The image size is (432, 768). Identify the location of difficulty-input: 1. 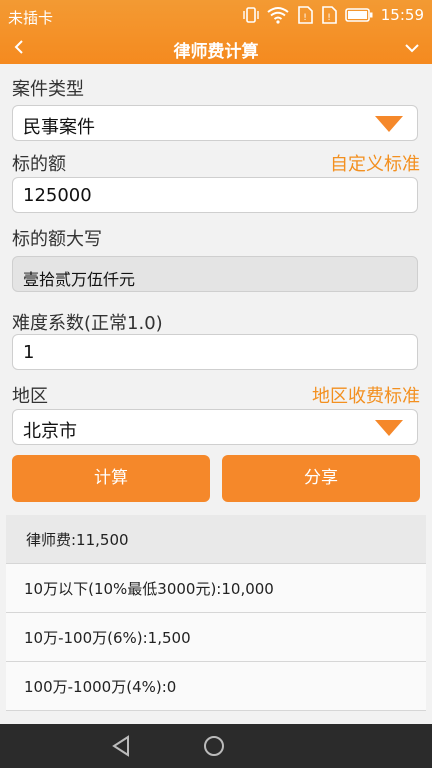
(215, 352).